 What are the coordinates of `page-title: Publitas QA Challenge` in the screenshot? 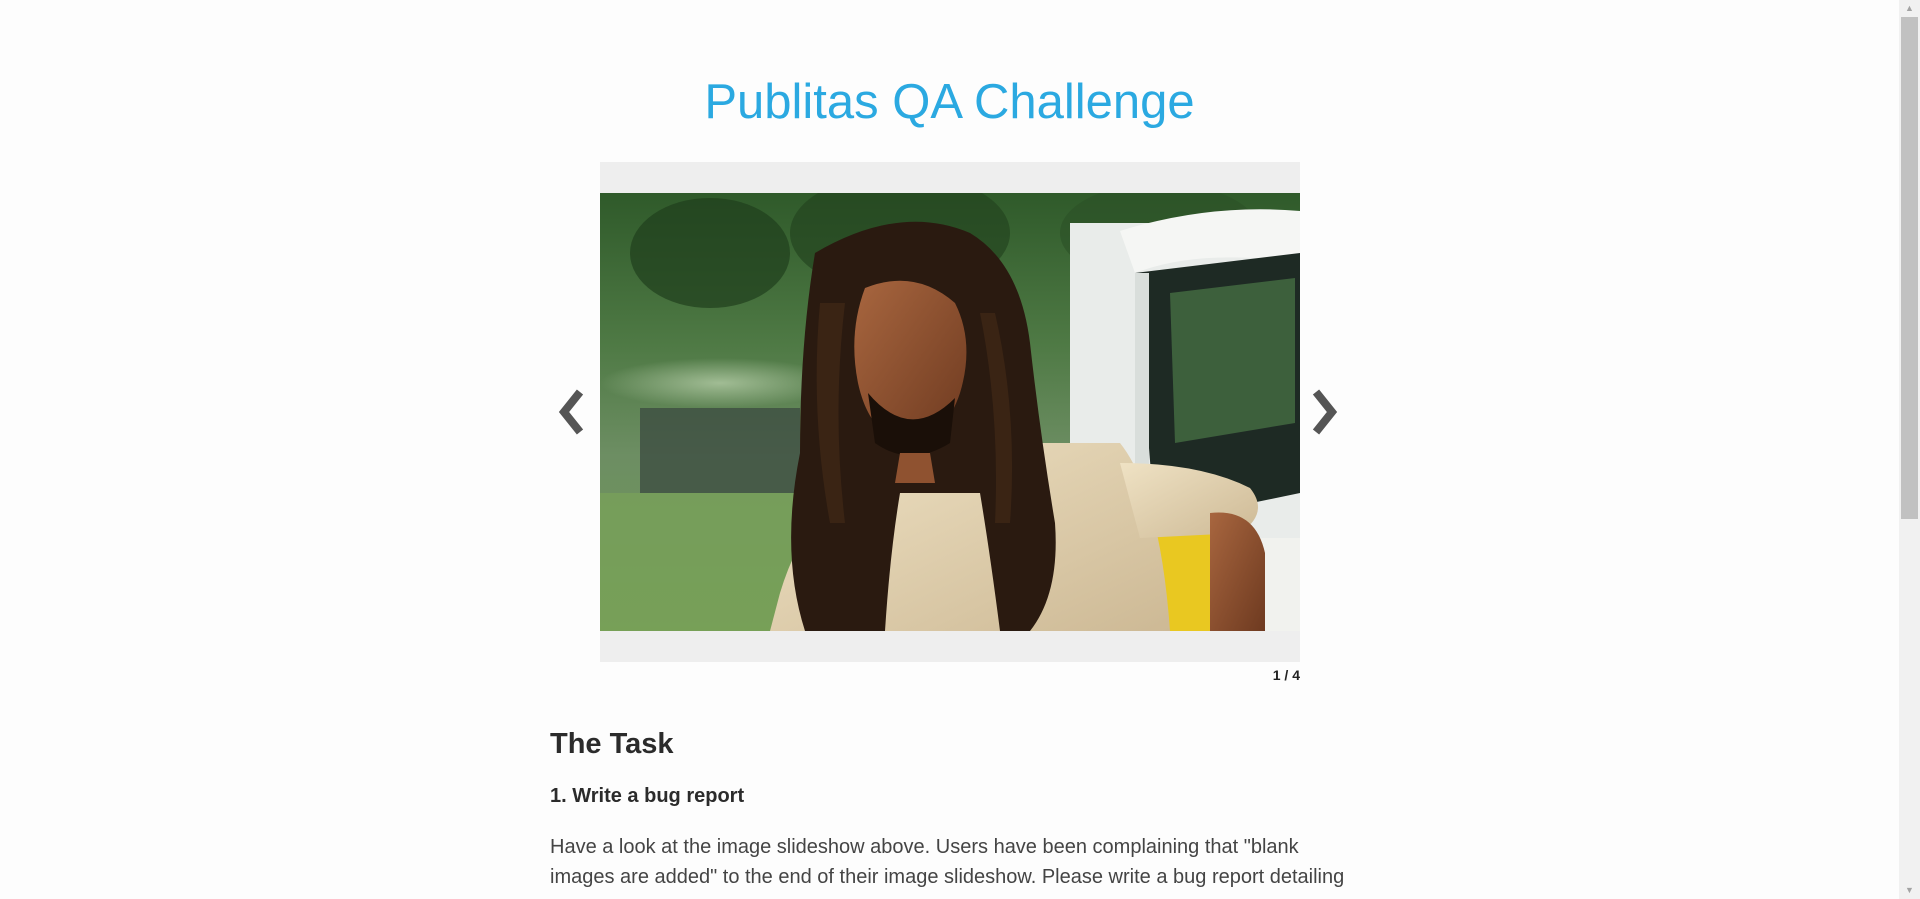 It's located at (949, 102).